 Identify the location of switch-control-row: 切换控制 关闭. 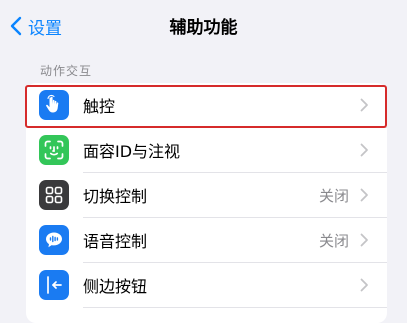
(206, 195).